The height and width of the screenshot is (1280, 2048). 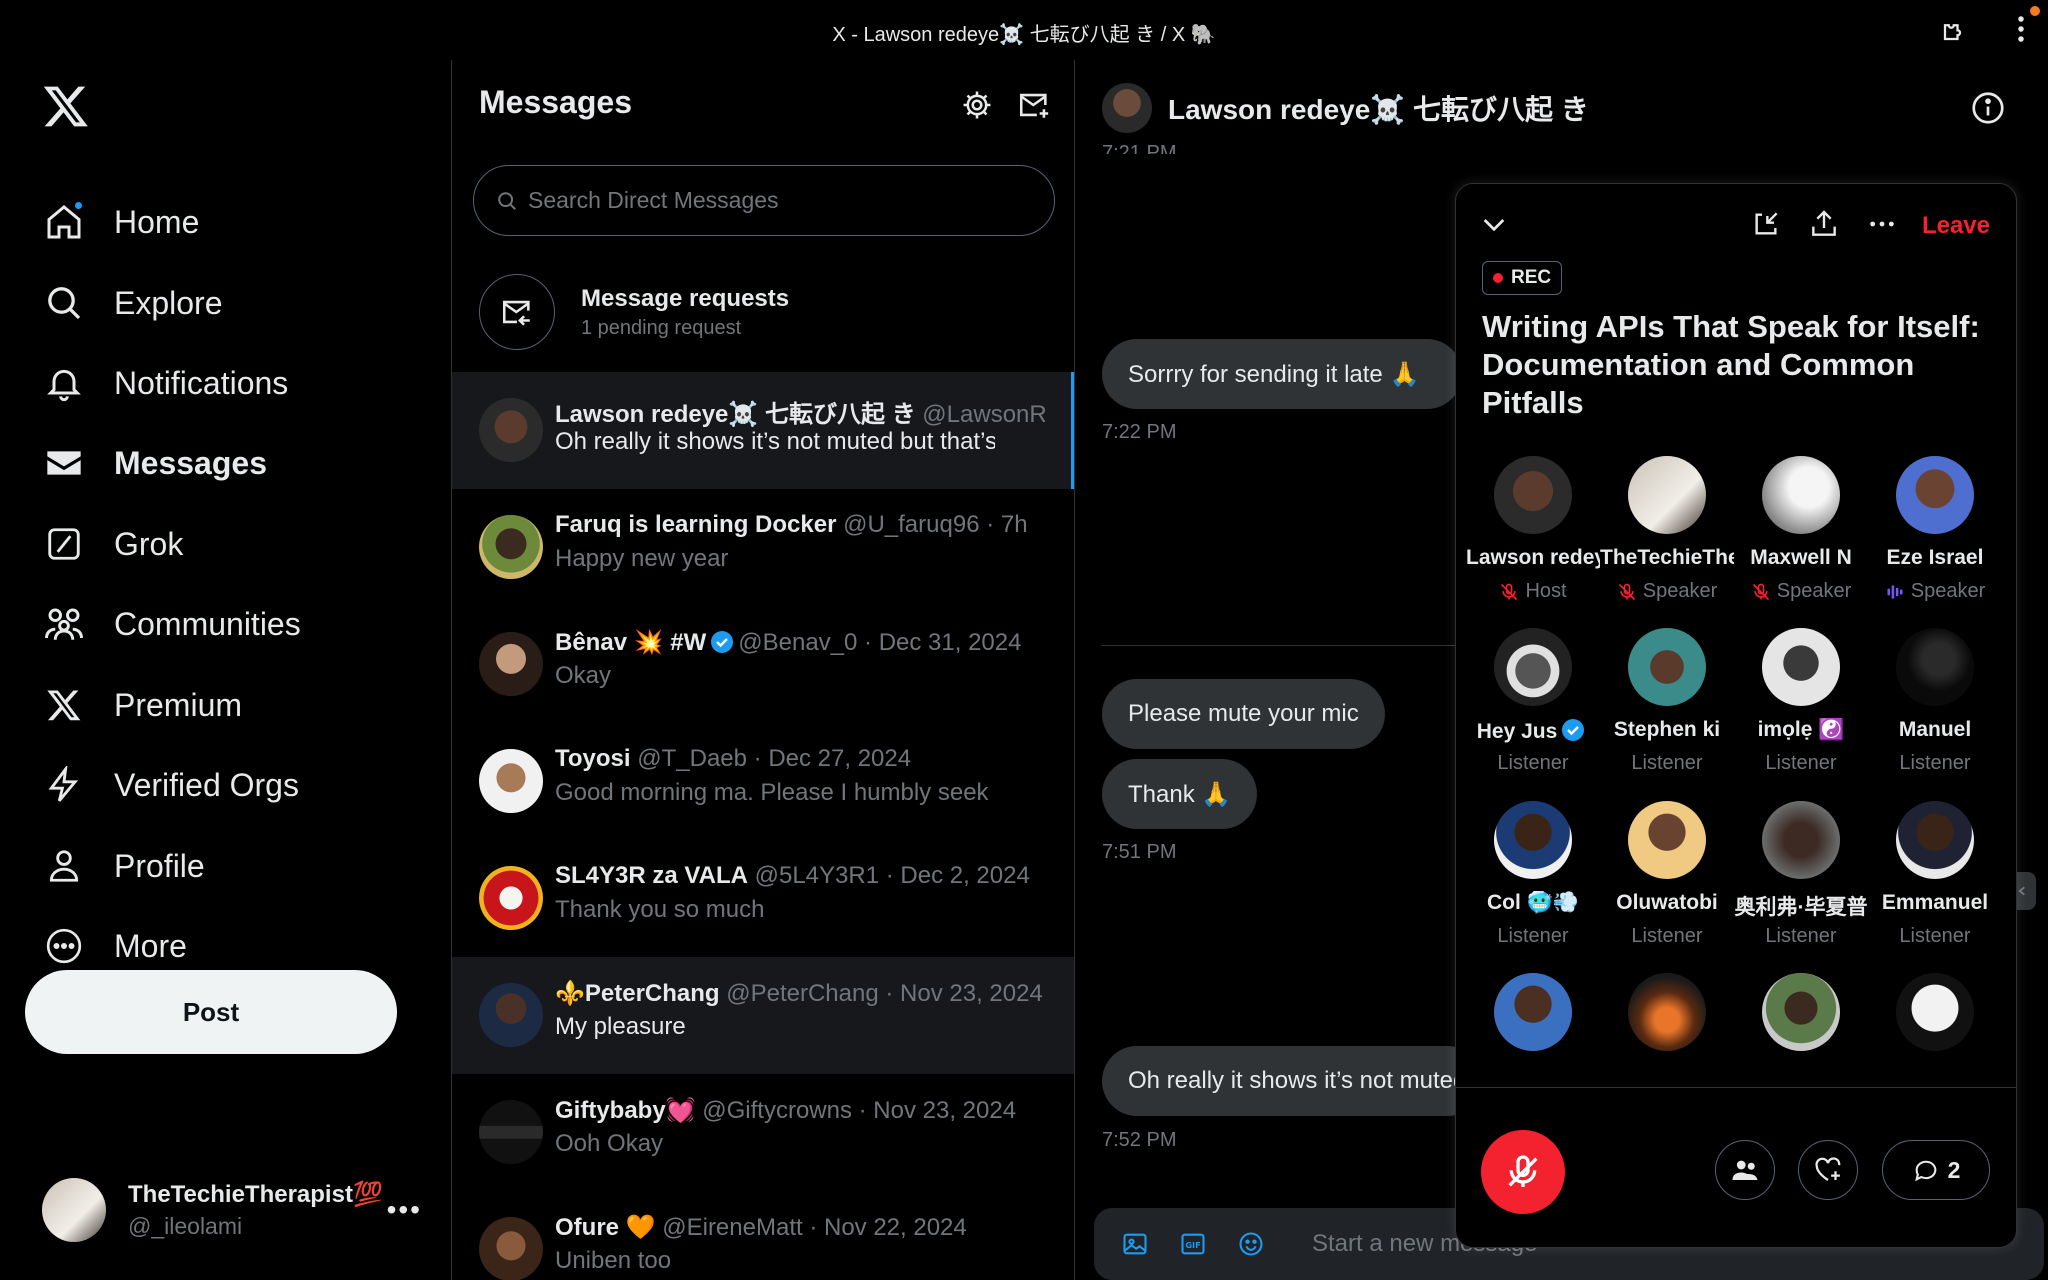 I want to click on conversation-name: Ofure 🧡, so click(x=605, y=1227).